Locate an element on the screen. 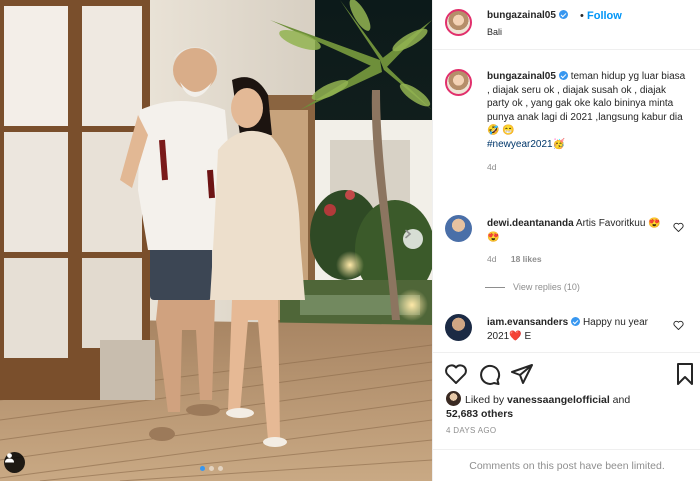 Image resolution: width=700 pixels, height=481 pixels. caption-avatar is located at coordinates (458, 82).